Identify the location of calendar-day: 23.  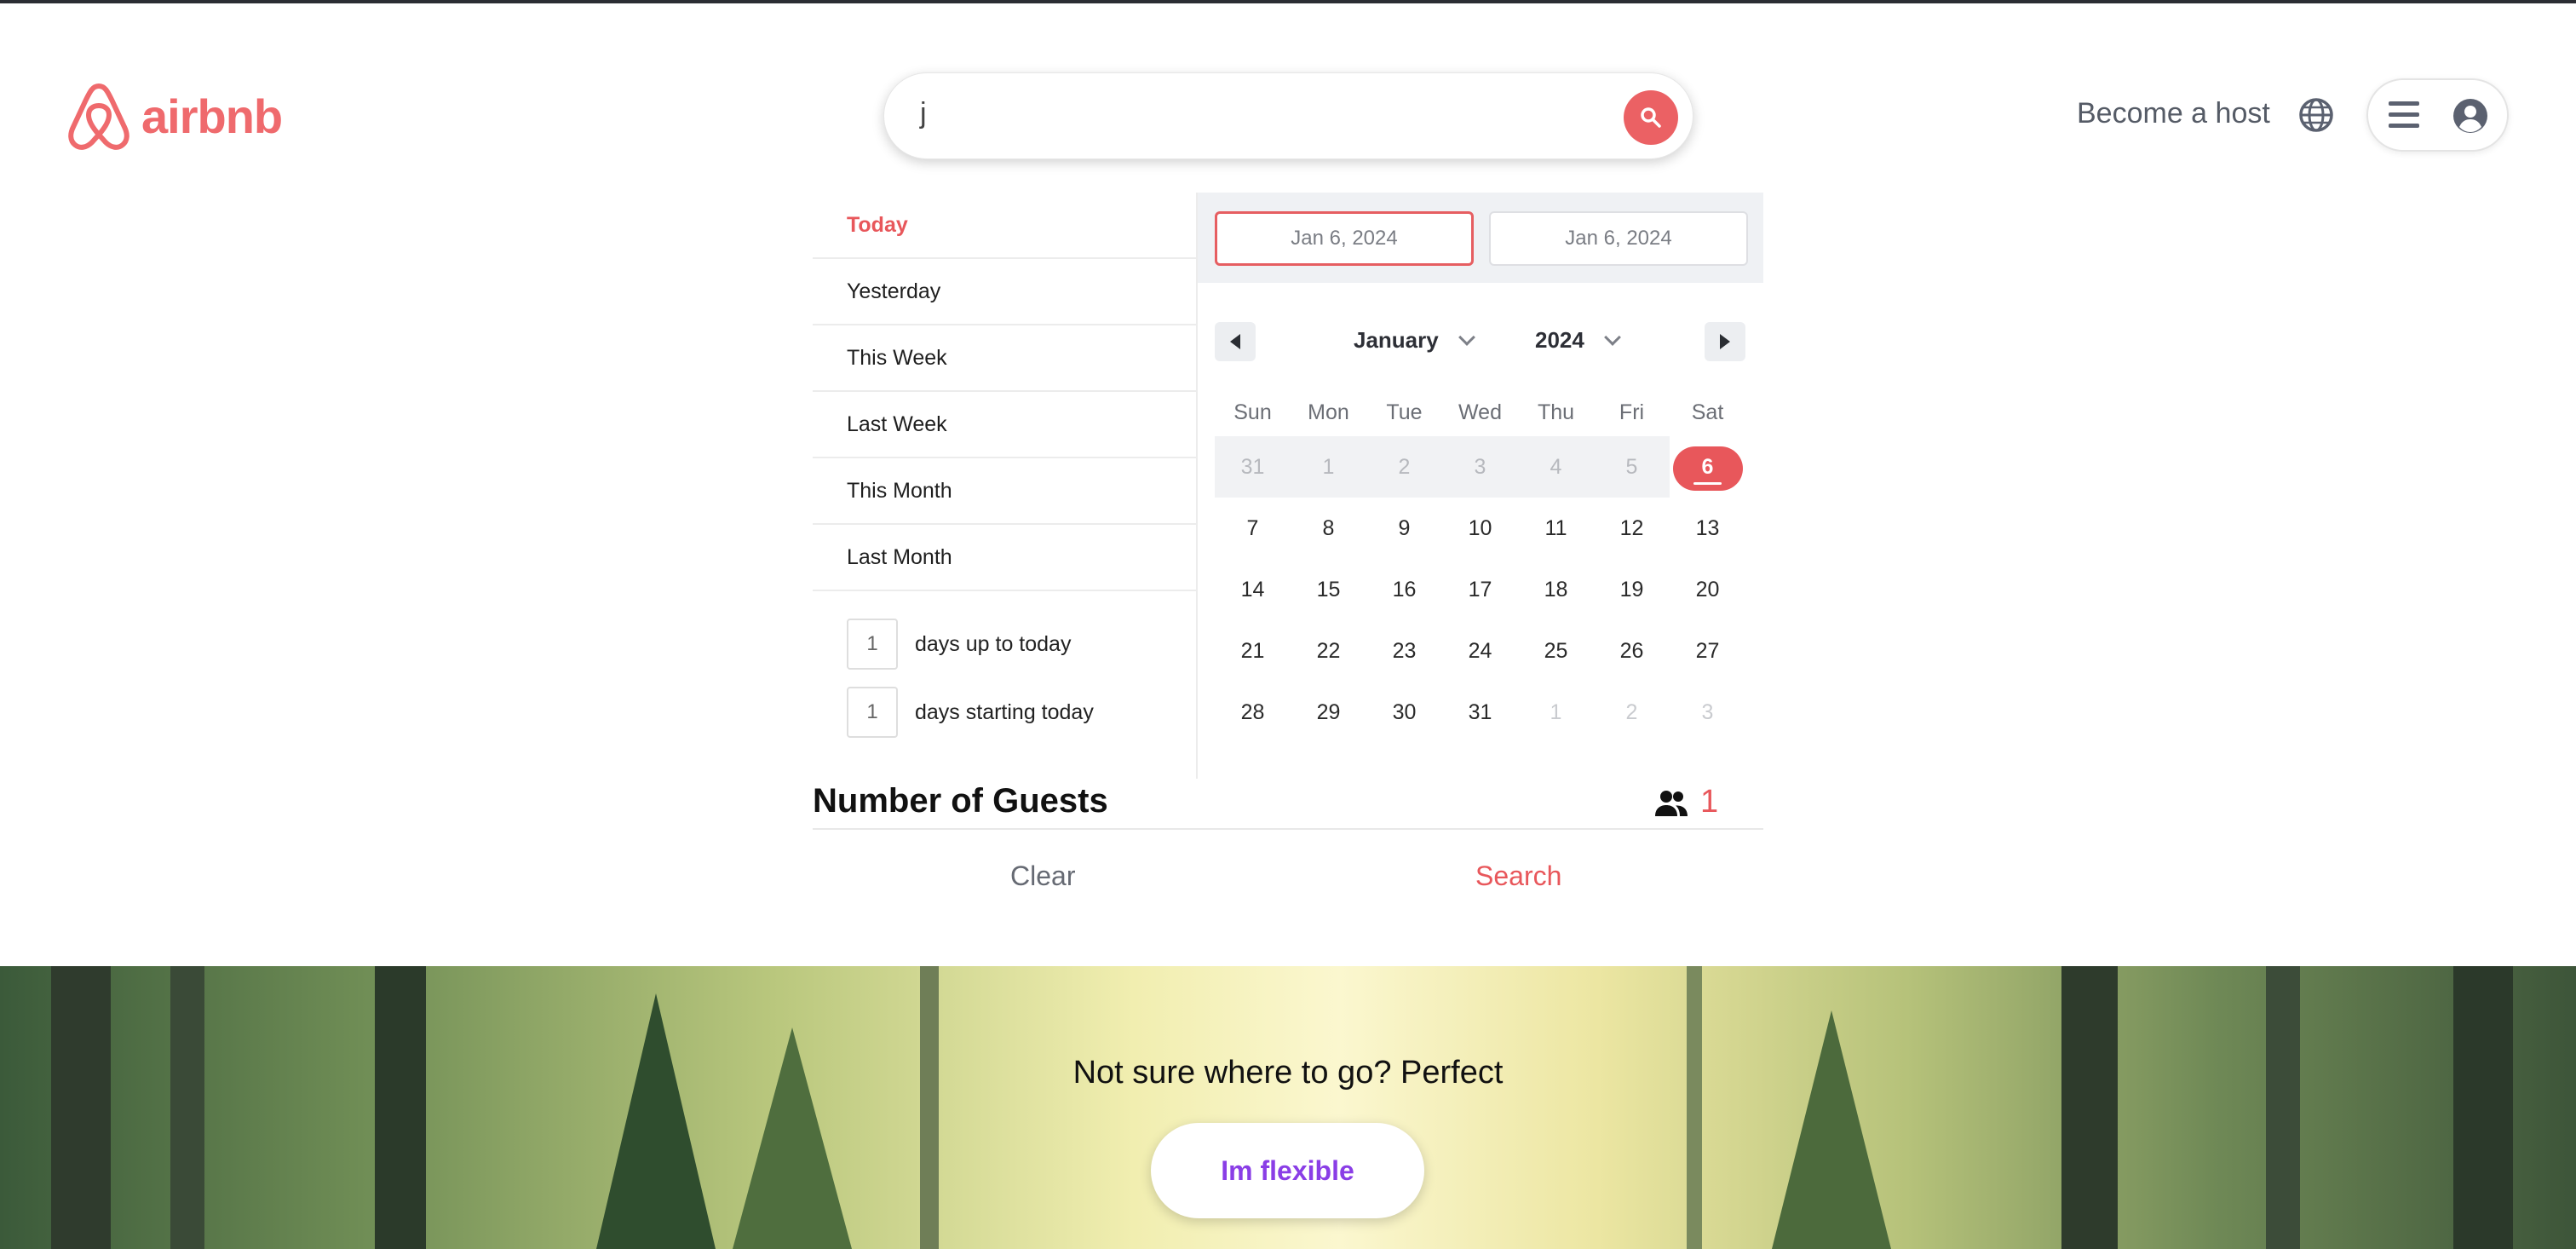
(1404, 651).